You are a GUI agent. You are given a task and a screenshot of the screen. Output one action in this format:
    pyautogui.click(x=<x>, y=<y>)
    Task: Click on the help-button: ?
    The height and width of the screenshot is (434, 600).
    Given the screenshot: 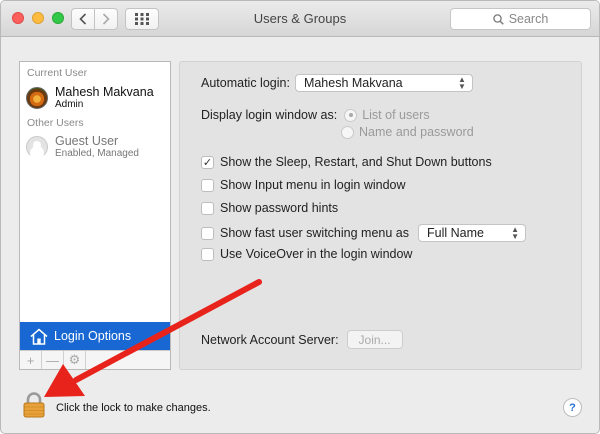 What is the action you would take?
    pyautogui.click(x=572, y=407)
    